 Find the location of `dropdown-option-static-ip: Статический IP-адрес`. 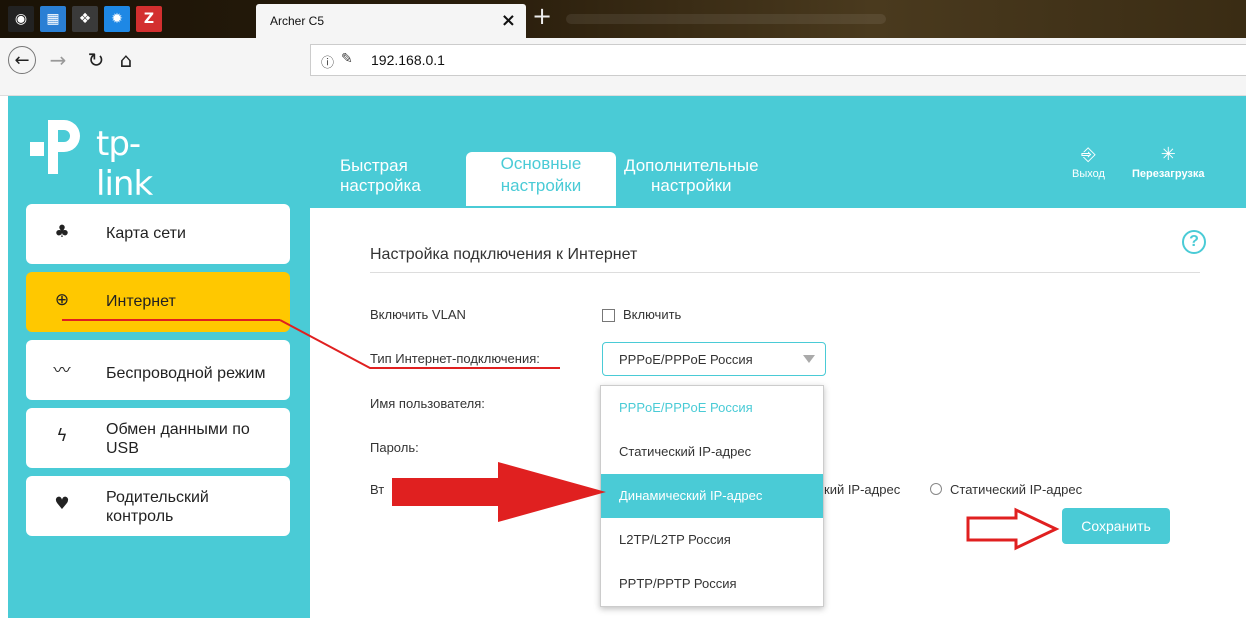

dropdown-option-static-ip: Статический IP-адрес is located at coordinates (712, 452).